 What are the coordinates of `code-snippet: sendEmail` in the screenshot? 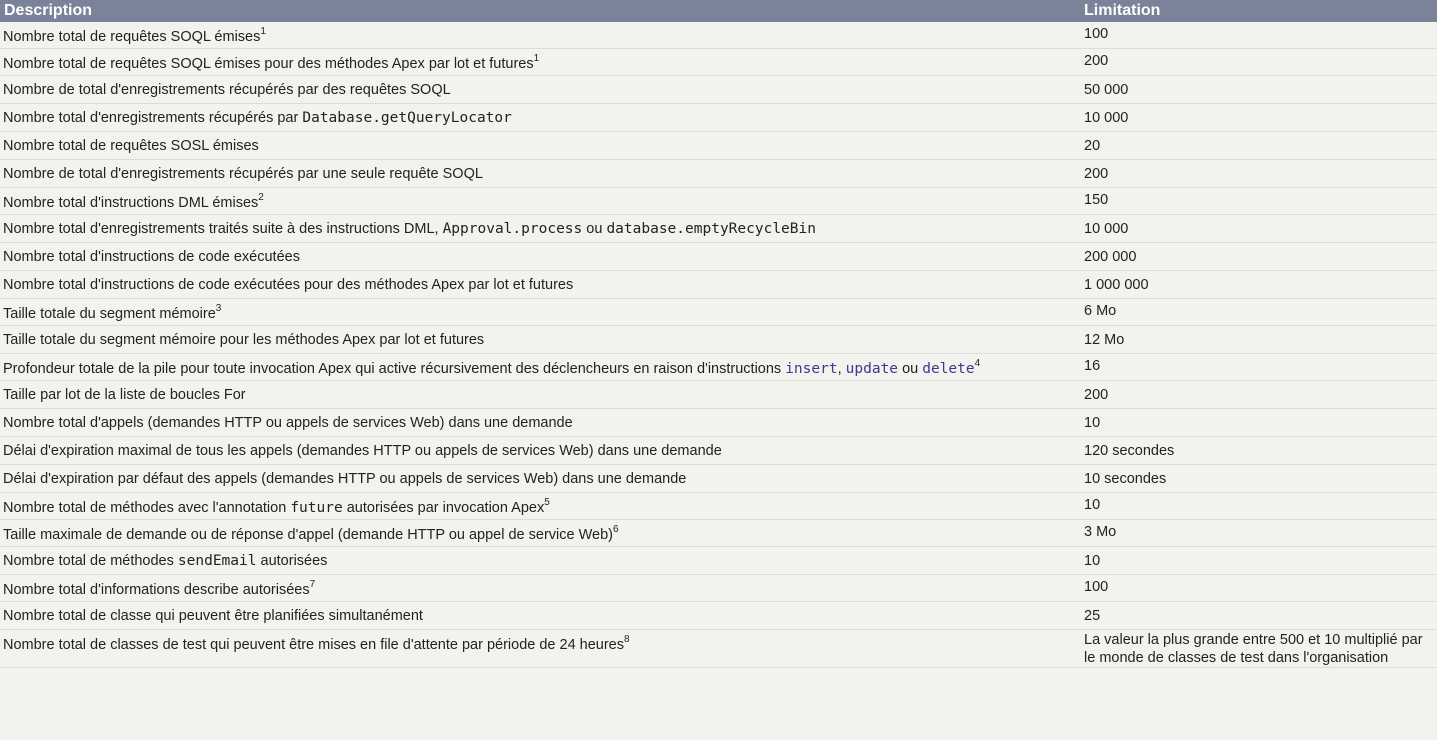 It's located at (217, 561).